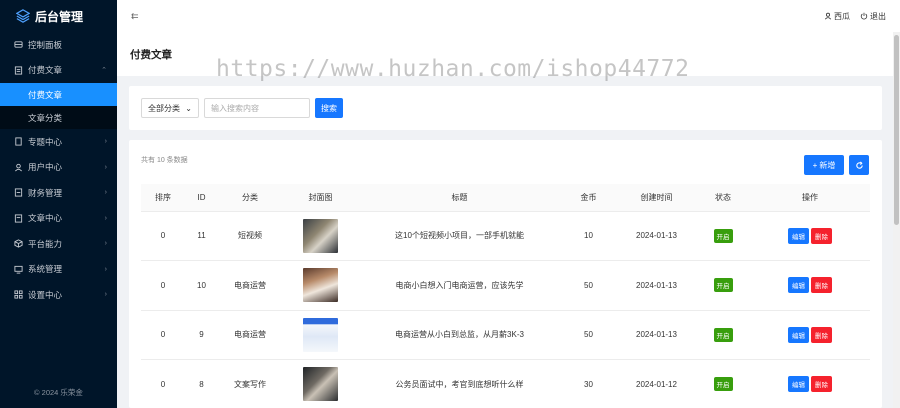 The image size is (900, 408). I want to click on category-select: 全部分类 ⌄, so click(170, 108).